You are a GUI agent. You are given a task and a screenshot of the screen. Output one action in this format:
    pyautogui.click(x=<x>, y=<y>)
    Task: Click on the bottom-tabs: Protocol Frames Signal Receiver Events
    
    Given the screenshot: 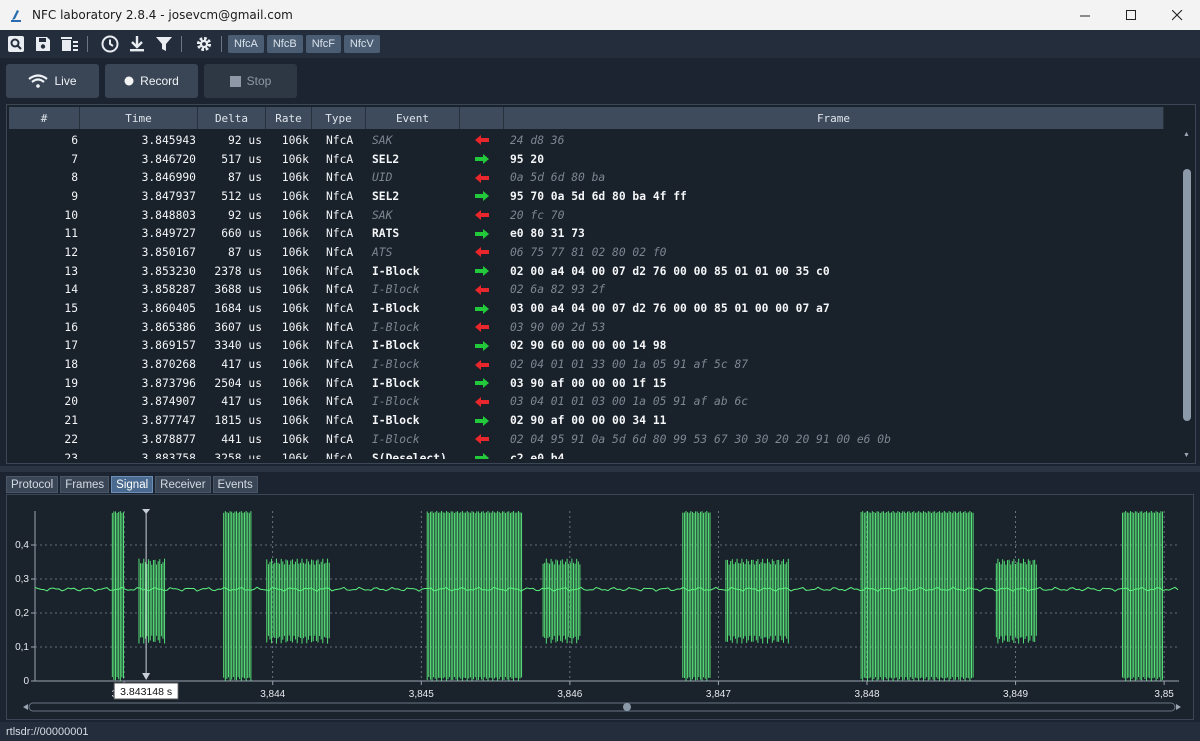 What is the action you would take?
    pyautogui.click(x=133, y=485)
    